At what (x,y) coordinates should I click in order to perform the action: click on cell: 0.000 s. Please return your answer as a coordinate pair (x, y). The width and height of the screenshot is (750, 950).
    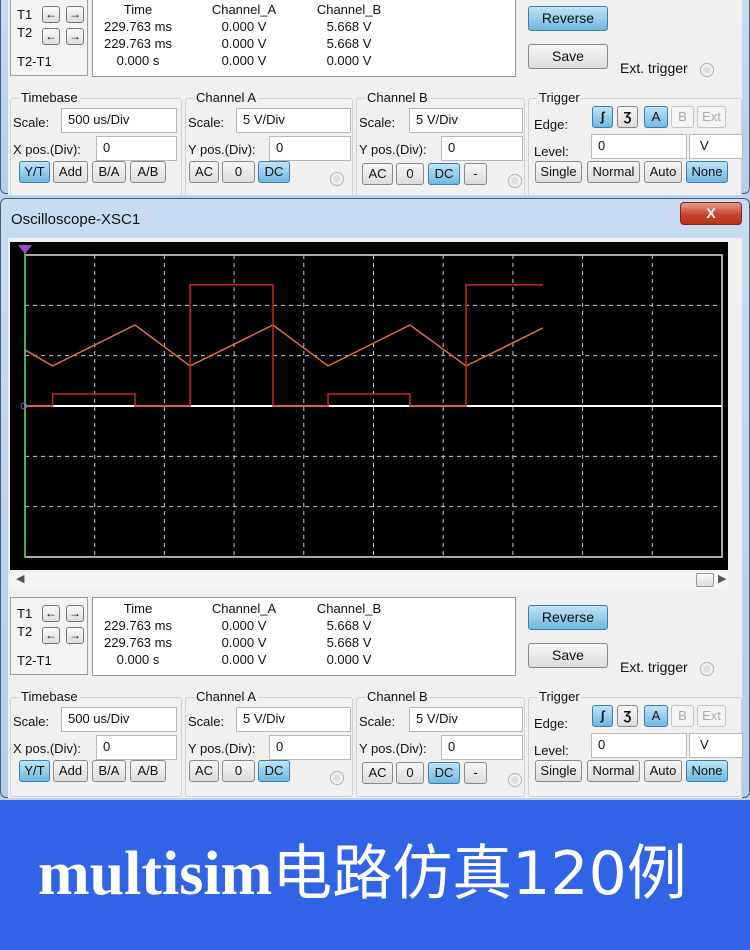
    Looking at the image, I should click on (138, 60).